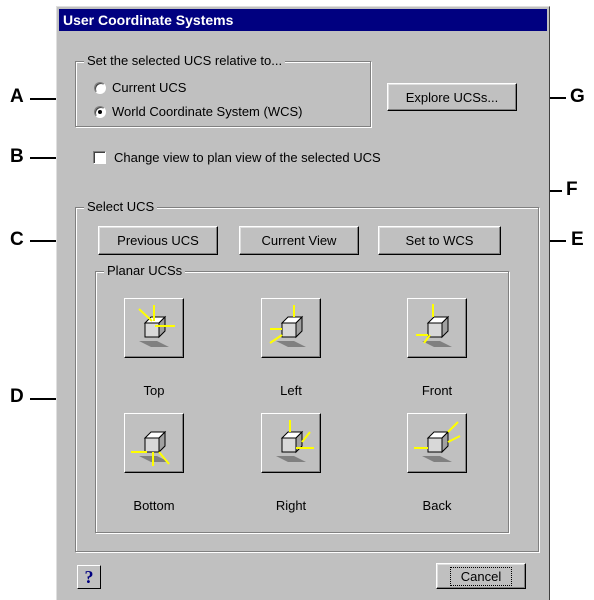 The height and width of the screenshot is (600, 594). I want to click on ucs-left-label: Left, so click(291, 390).